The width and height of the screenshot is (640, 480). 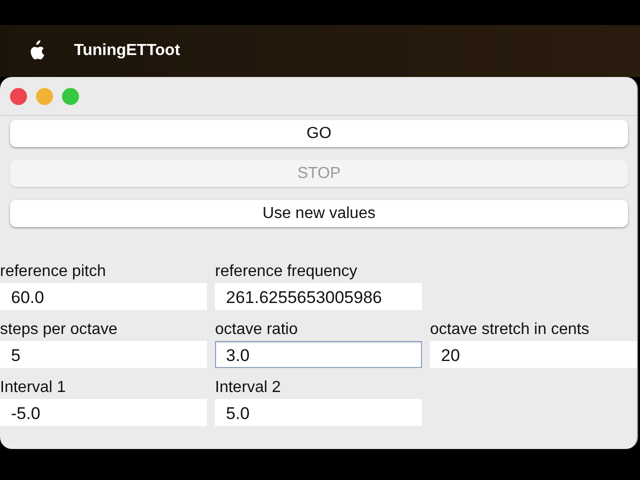 What do you see at coordinates (18, 96) in the screenshot?
I see `close-button` at bounding box center [18, 96].